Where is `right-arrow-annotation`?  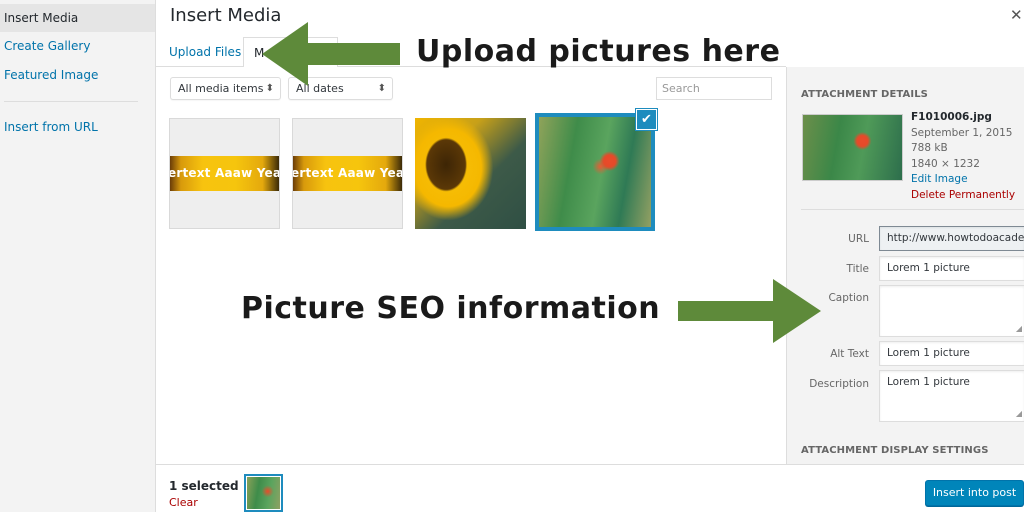 right-arrow-annotation is located at coordinates (749, 311).